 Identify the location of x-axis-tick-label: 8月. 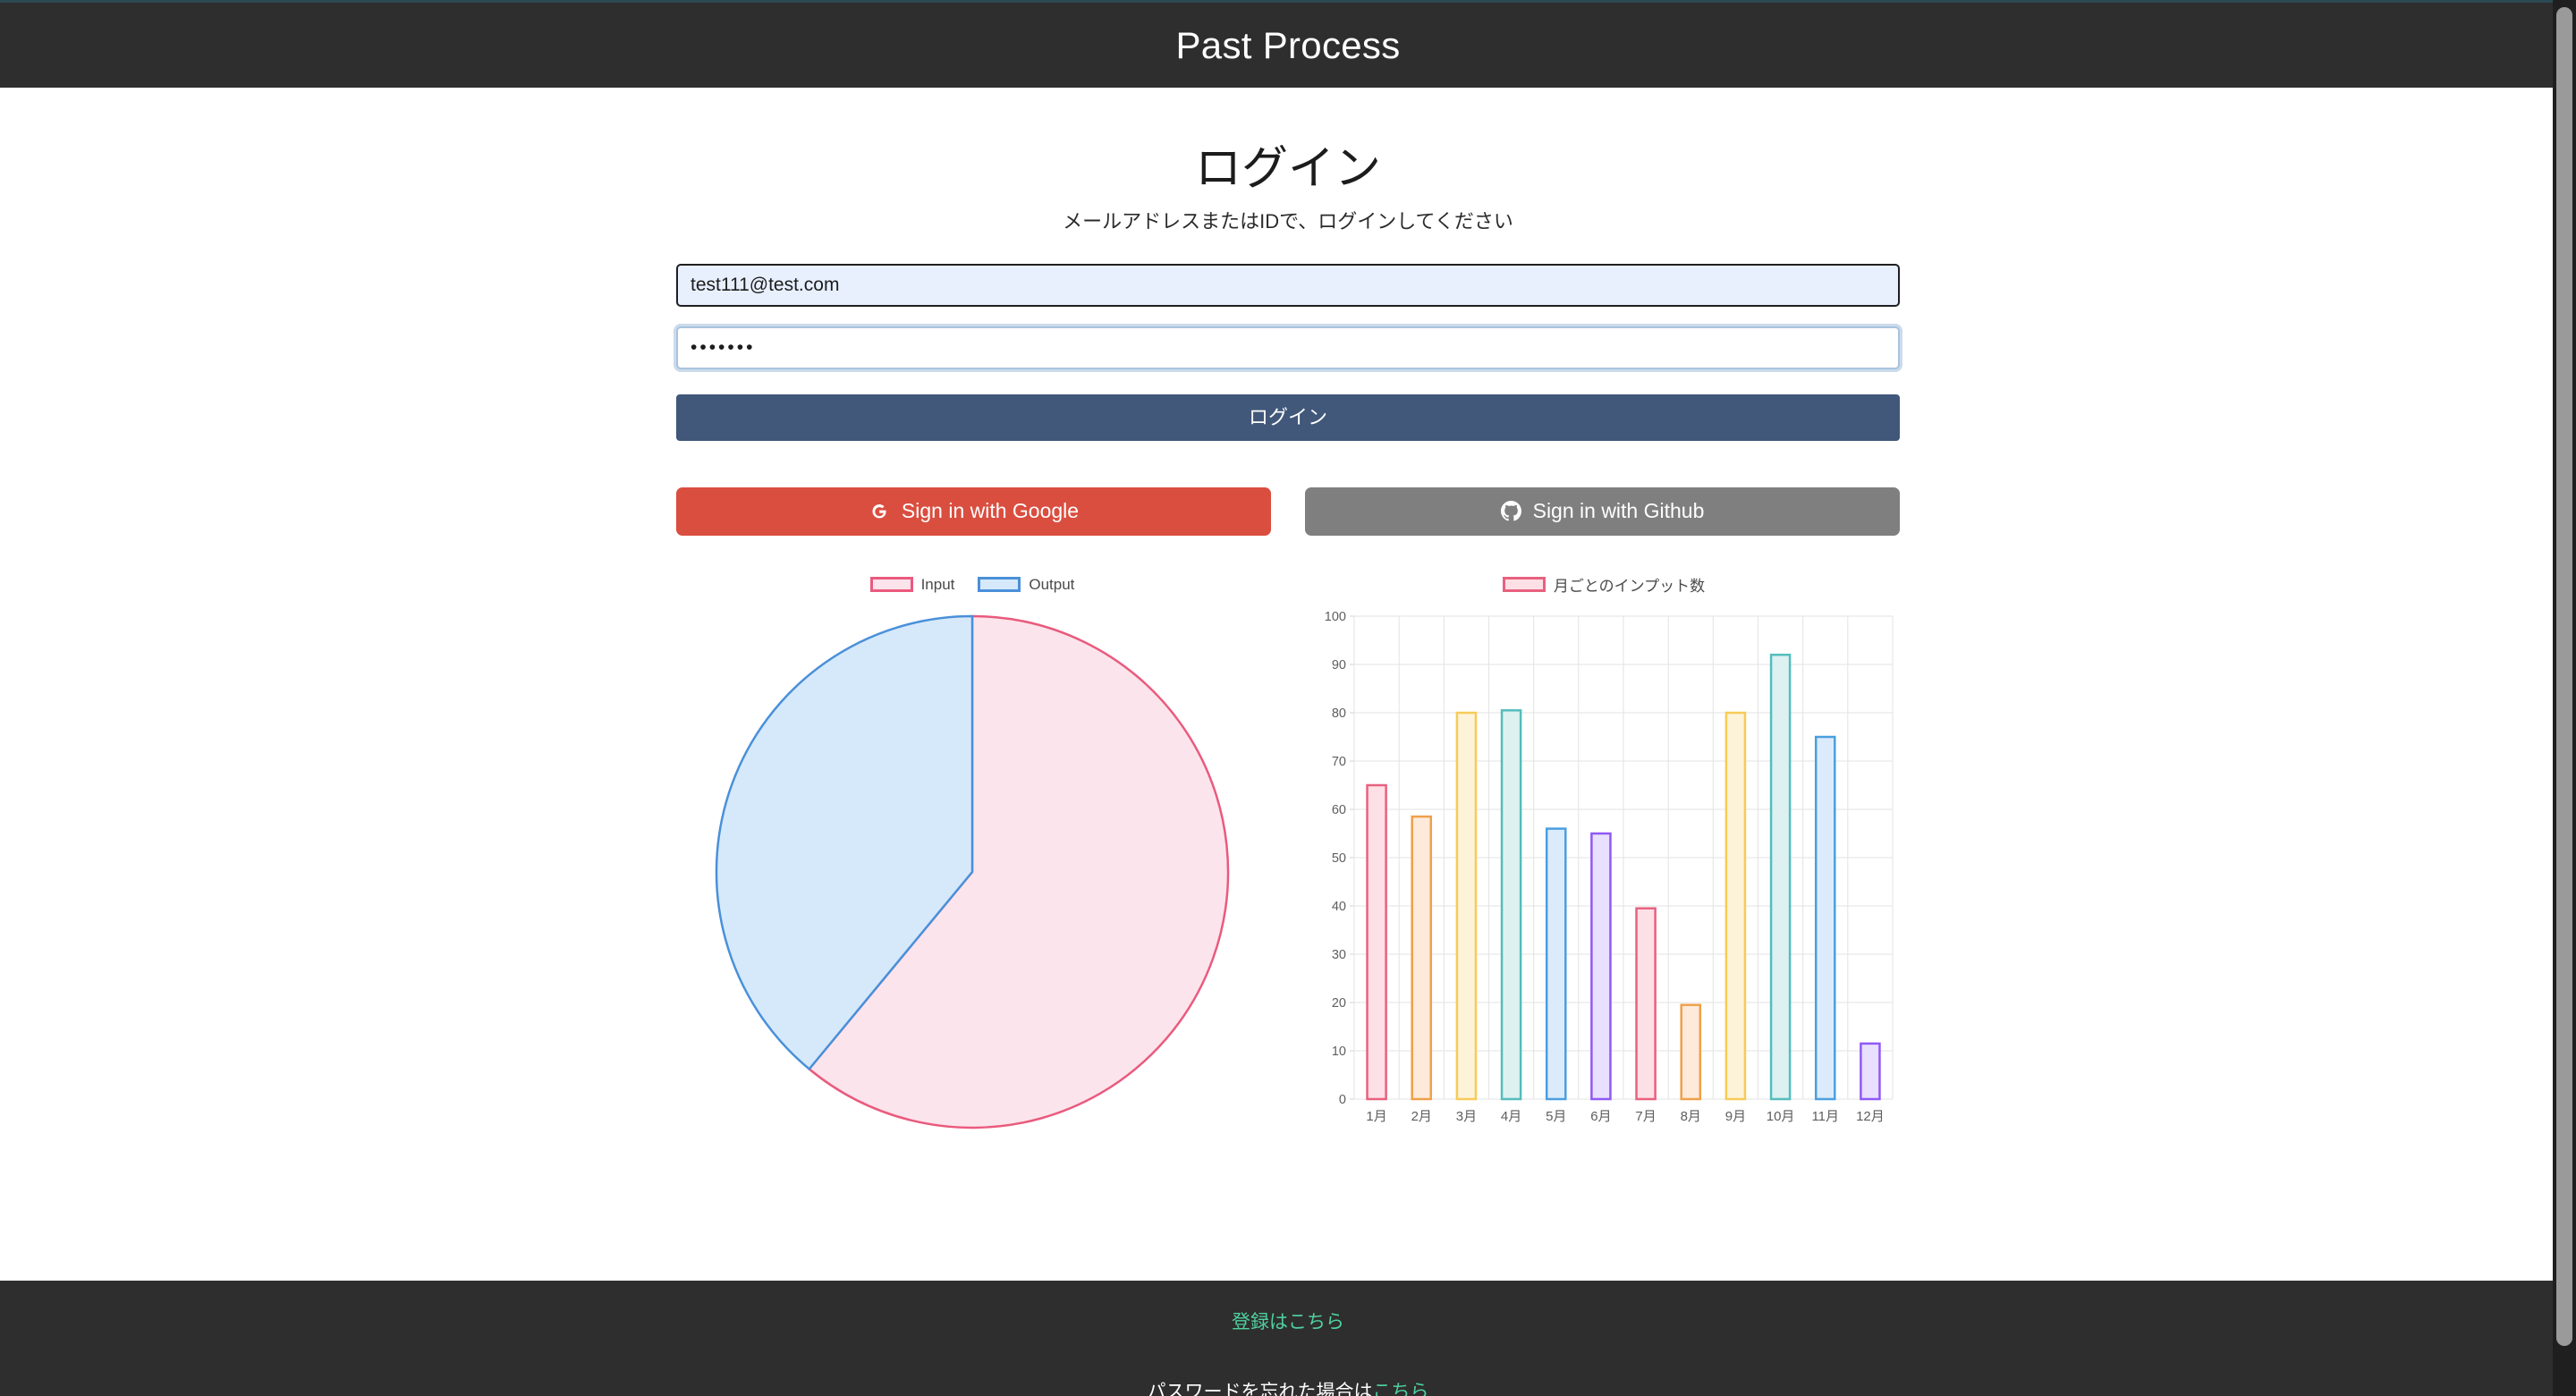
(1691, 1116).